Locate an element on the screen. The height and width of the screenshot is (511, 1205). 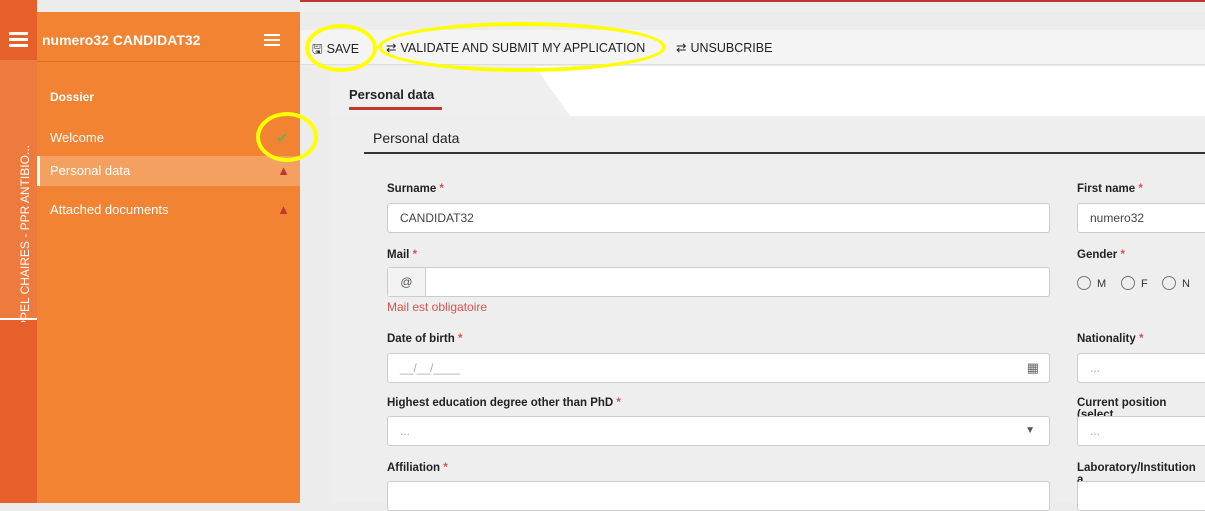
tab-bar: Personal data is located at coordinates (767, 91).